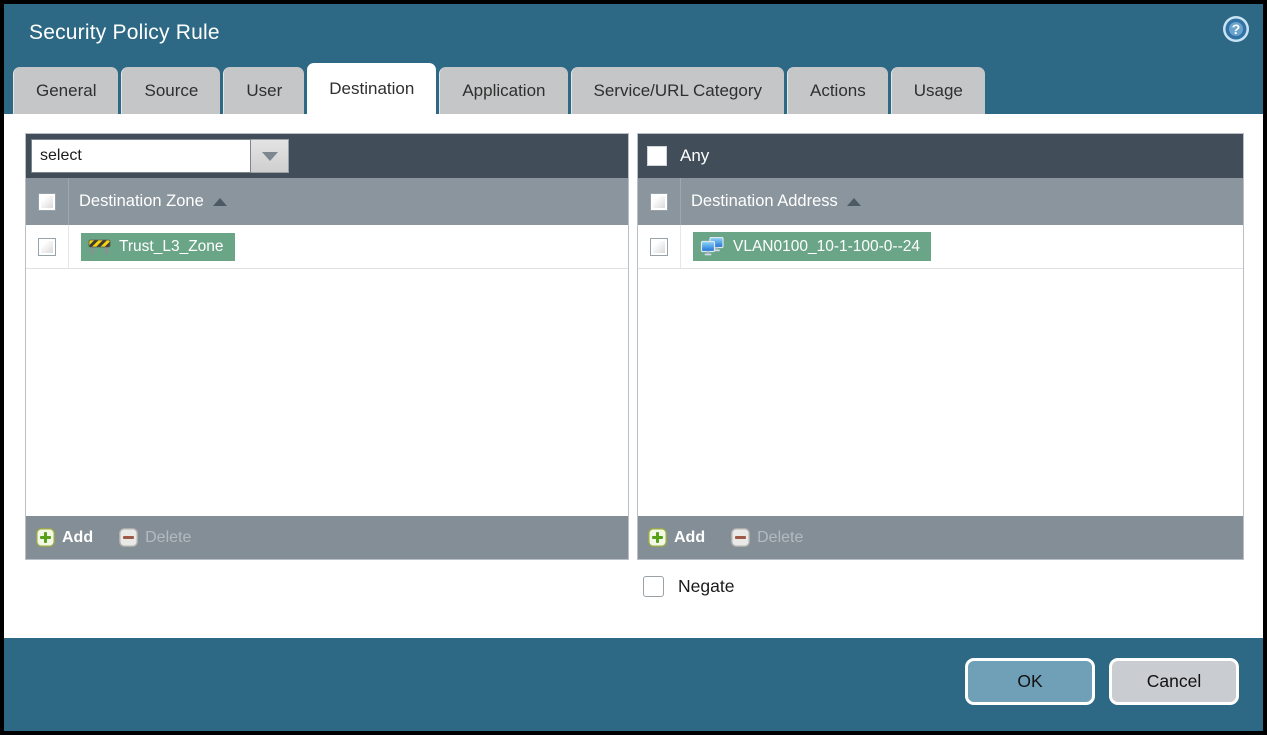  I want to click on tab-destination: Destination, so click(372, 88).